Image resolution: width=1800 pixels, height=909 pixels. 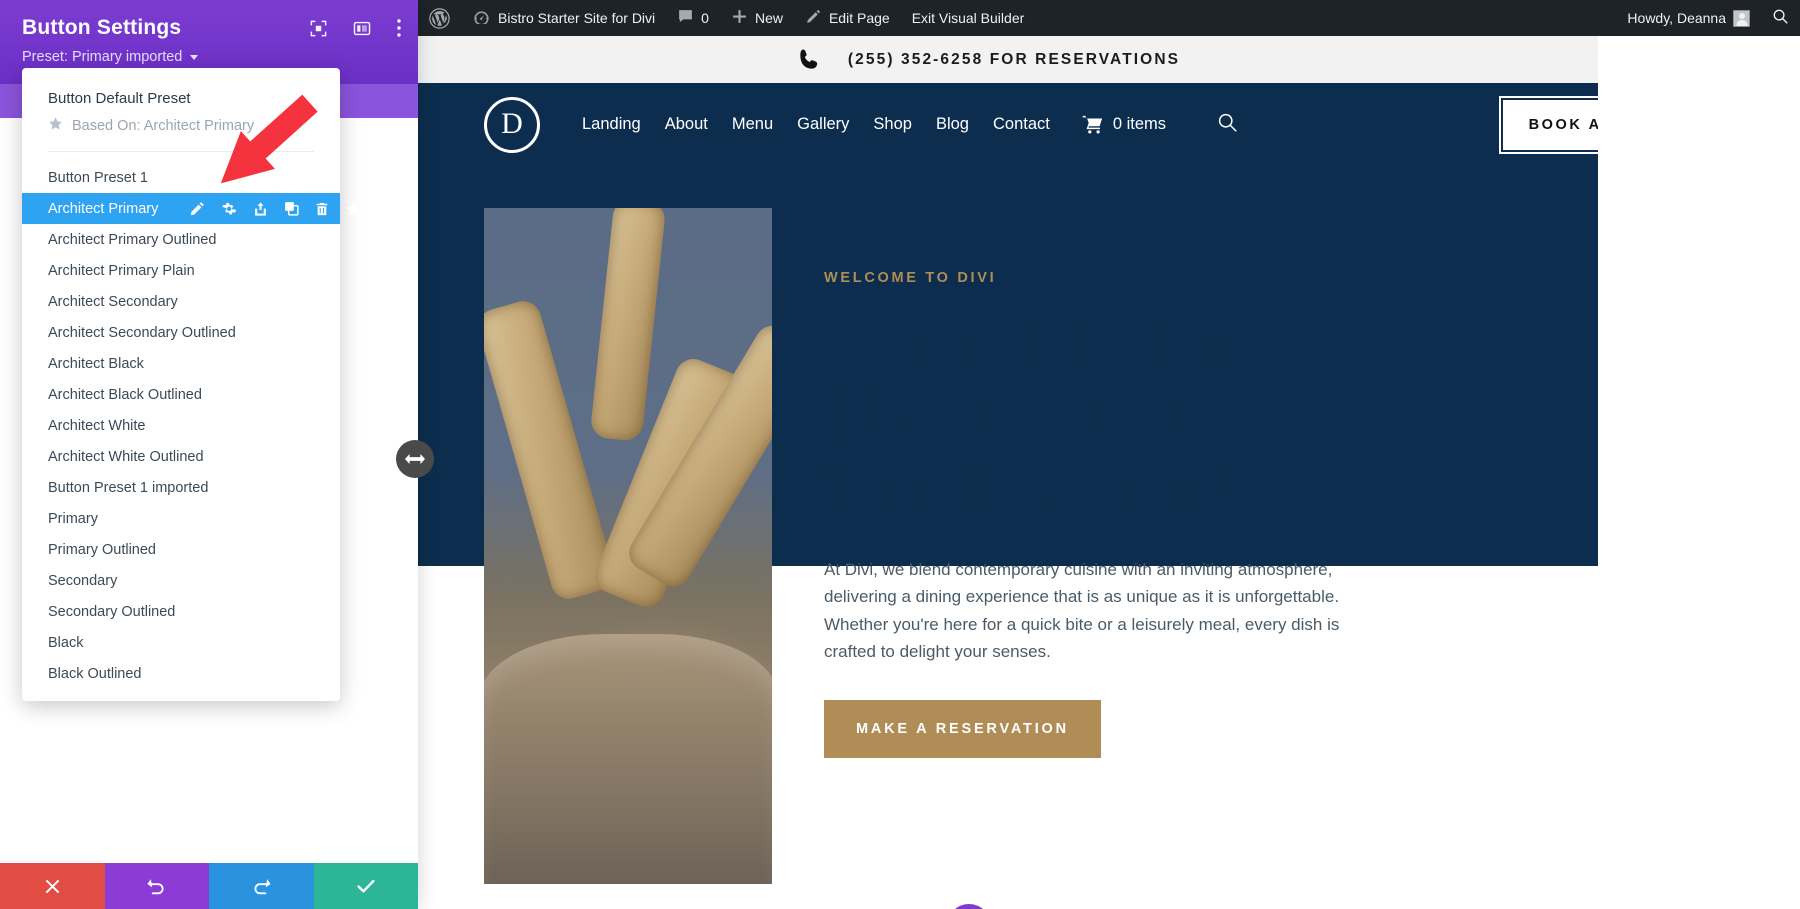 What do you see at coordinates (181, 549) in the screenshot?
I see `list-item: Primary Outlined` at bounding box center [181, 549].